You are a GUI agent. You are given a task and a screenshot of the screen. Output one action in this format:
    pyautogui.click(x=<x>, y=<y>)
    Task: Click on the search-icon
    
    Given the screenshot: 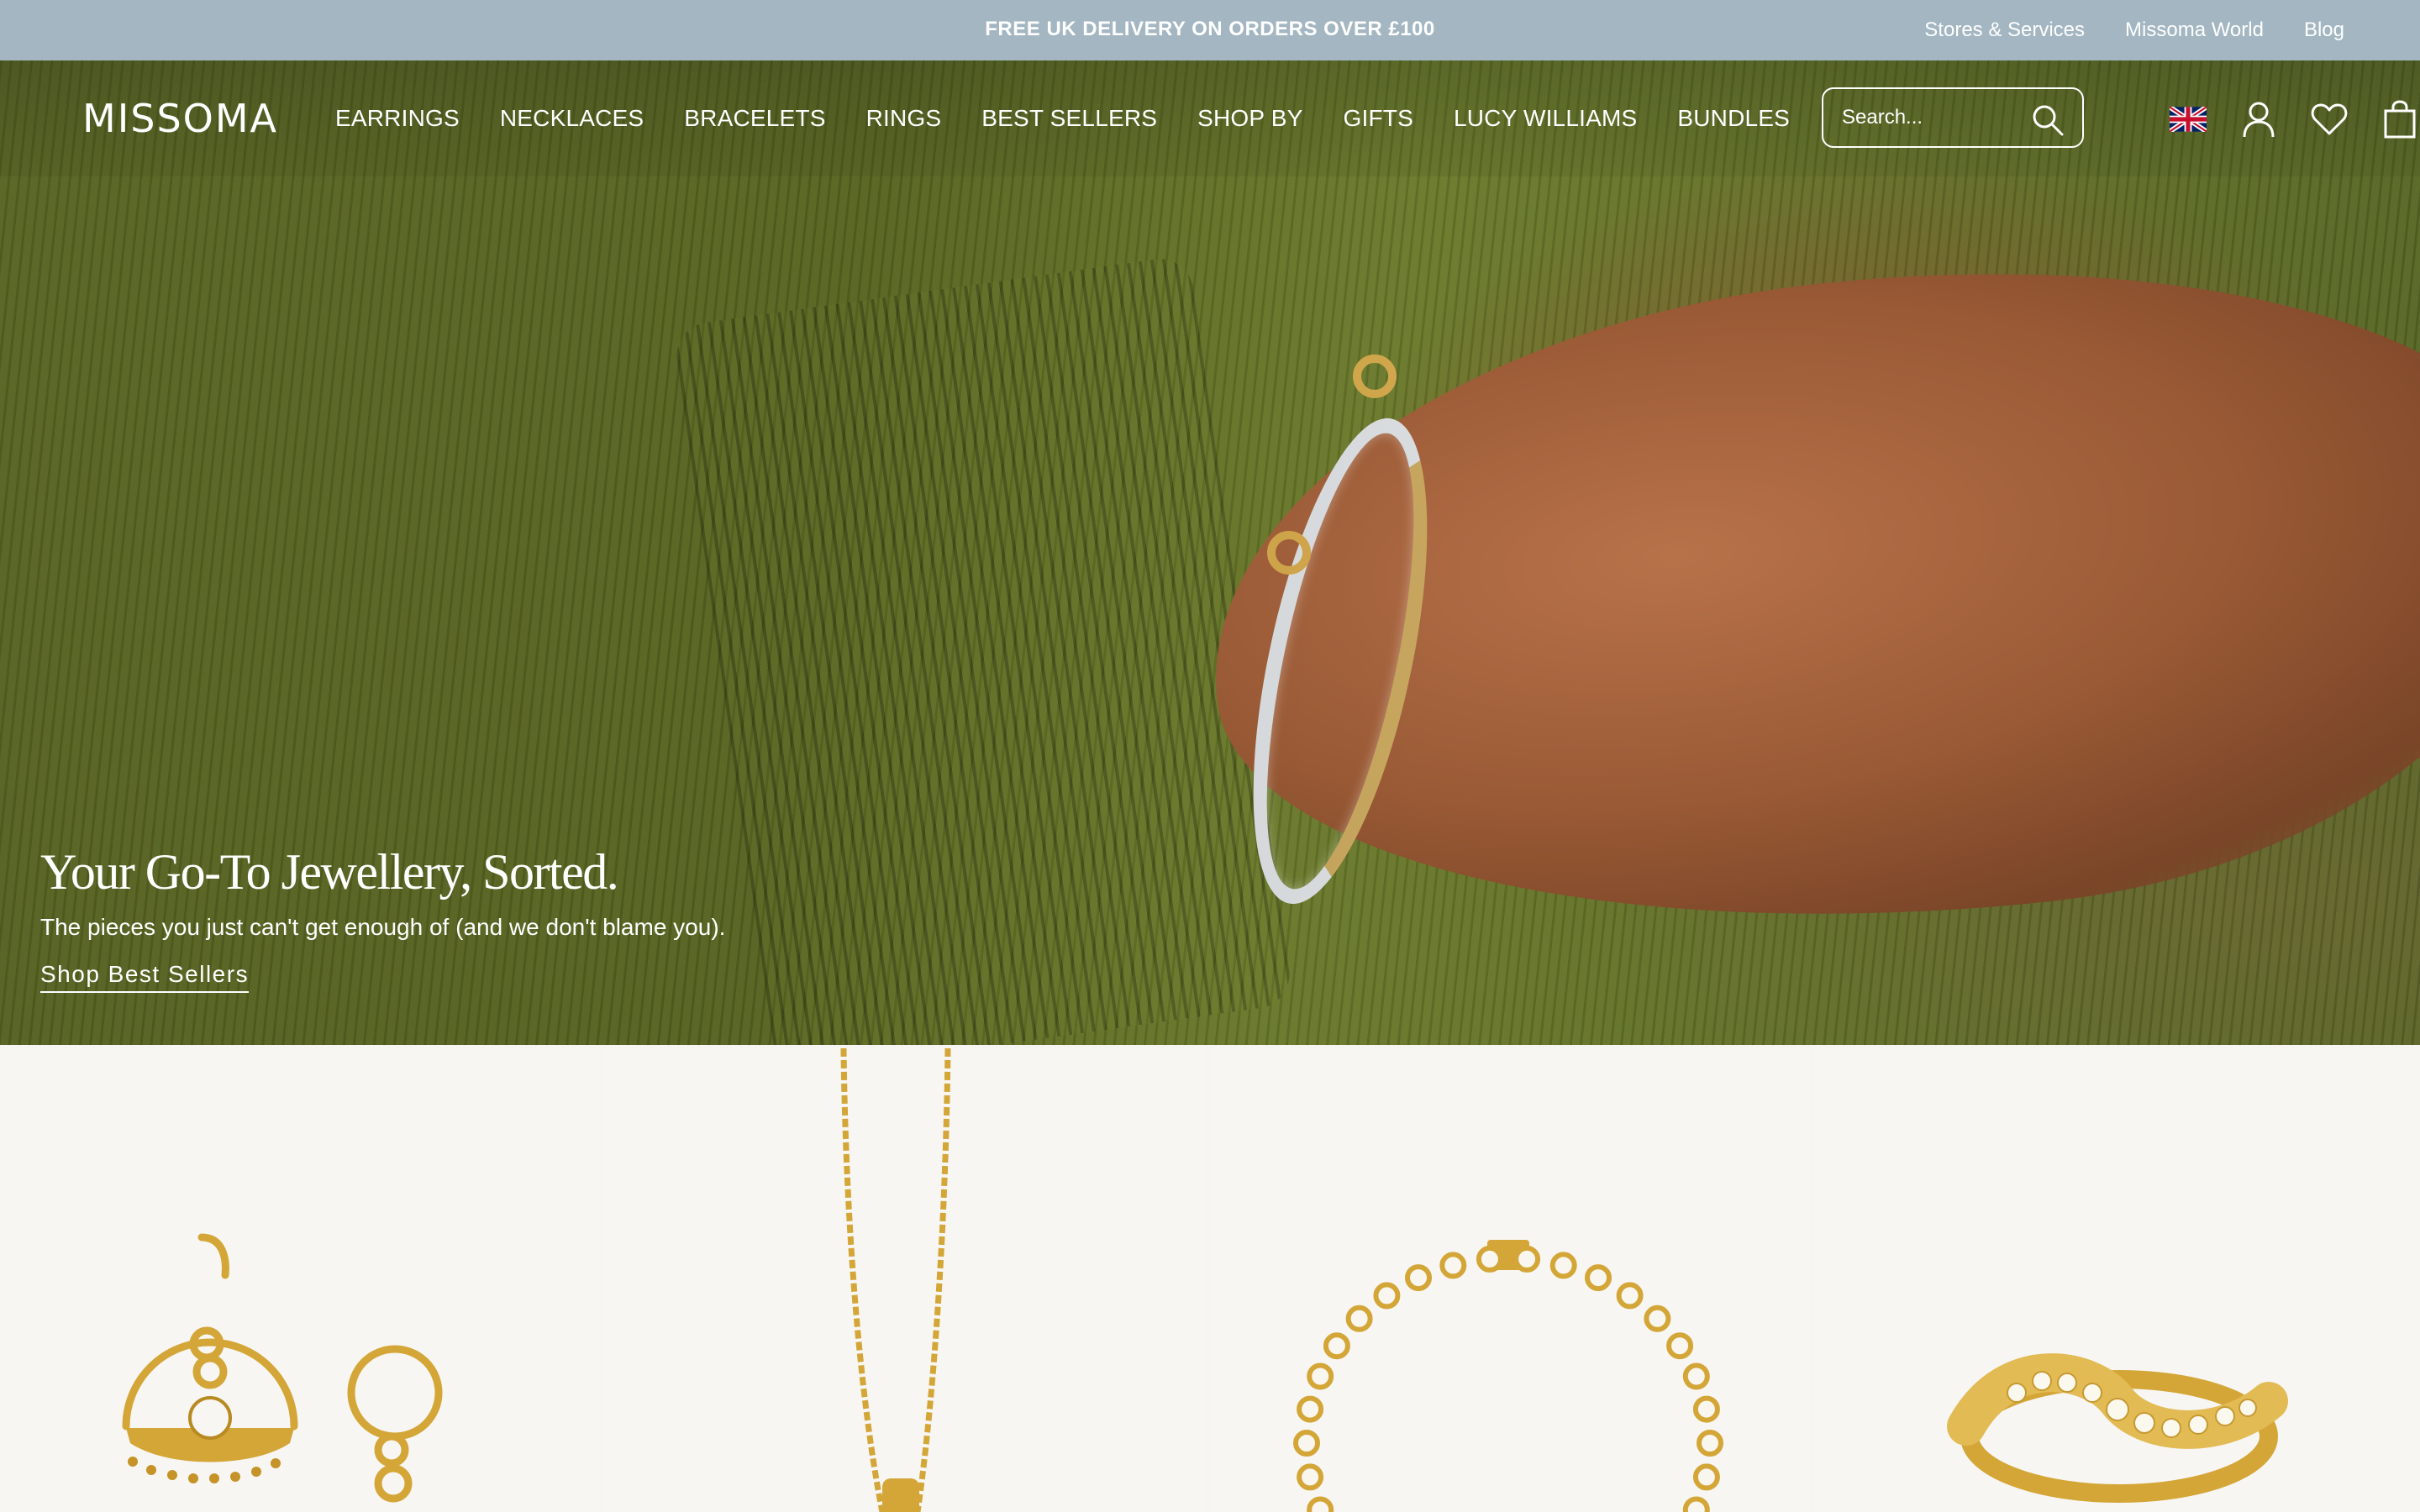 What is the action you would take?
    pyautogui.click(x=2048, y=120)
    